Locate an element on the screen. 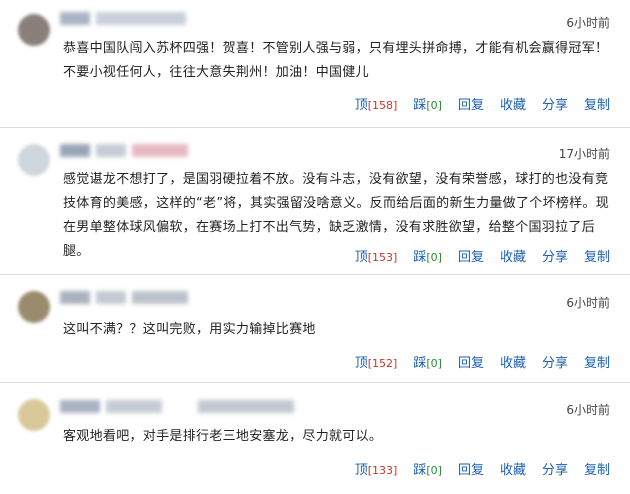 Image resolution: width=630 pixels, height=494 pixels. upvote-button: 顶[158] is located at coordinates (376, 103).